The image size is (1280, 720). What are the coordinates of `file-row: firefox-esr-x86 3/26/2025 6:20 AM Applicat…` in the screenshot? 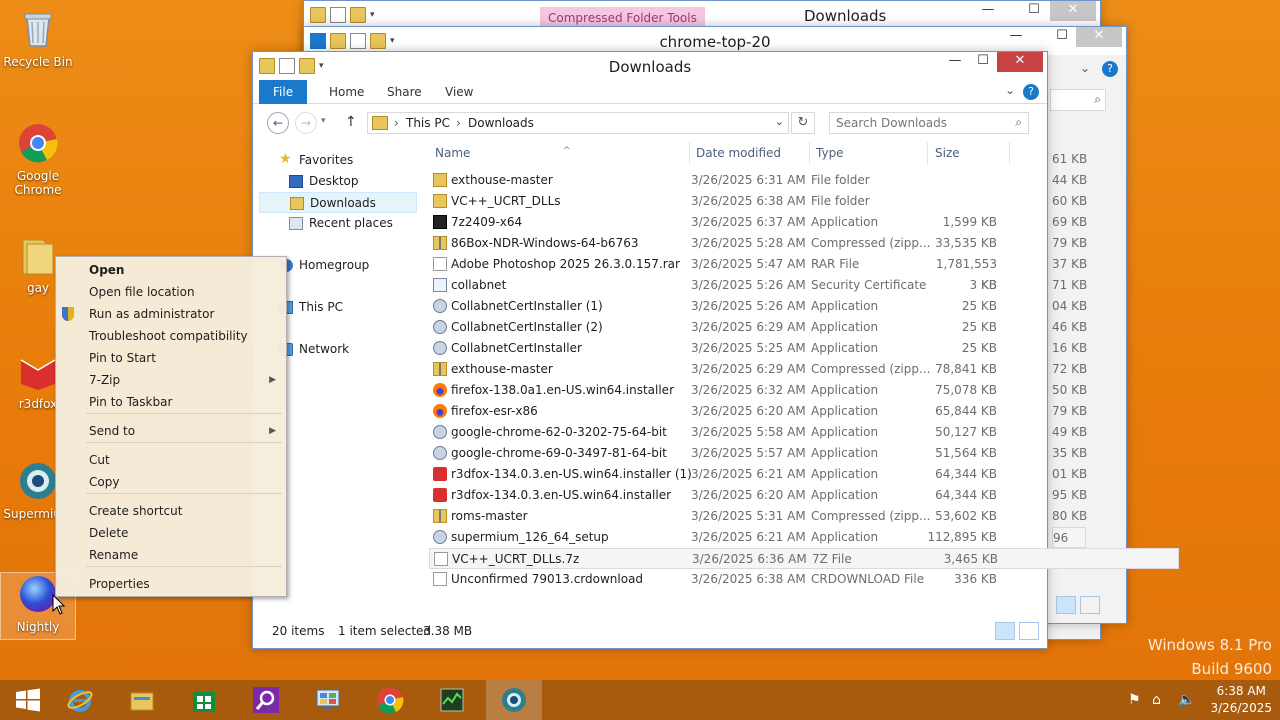 It's located at (804, 411).